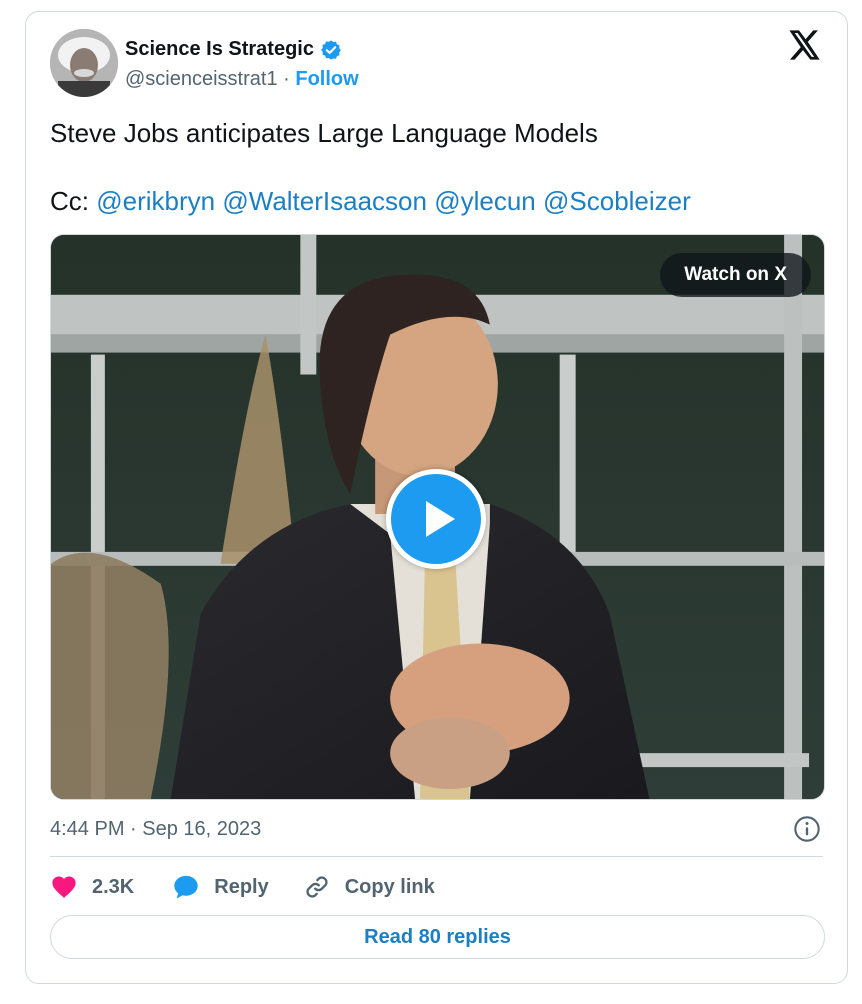 This screenshot has width=862, height=1004. Describe the element at coordinates (64, 887) in the screenshot. I see `heart-icon` at that location.